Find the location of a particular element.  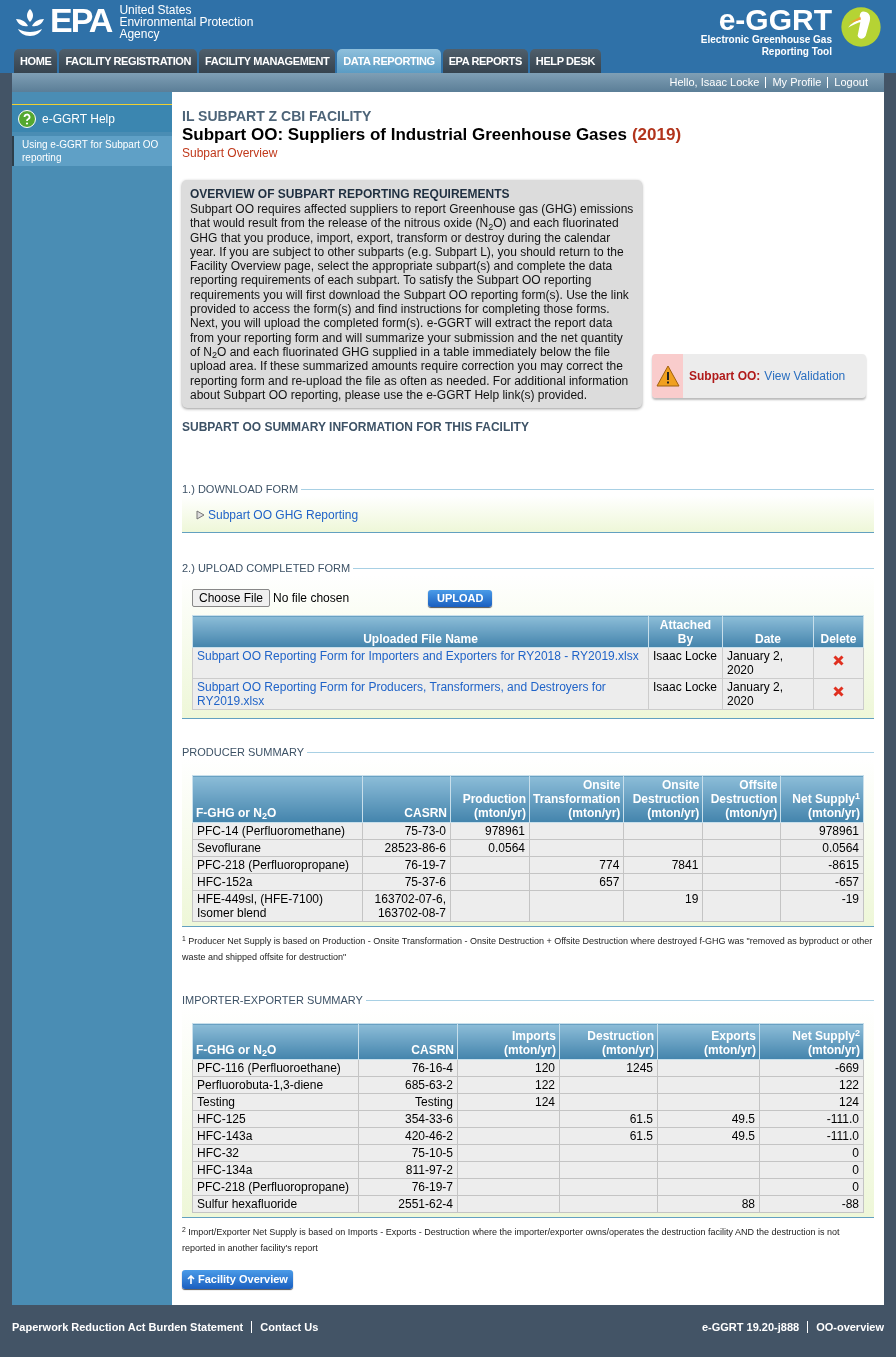

header-link: My Profile is located at coordinates (793, 82).